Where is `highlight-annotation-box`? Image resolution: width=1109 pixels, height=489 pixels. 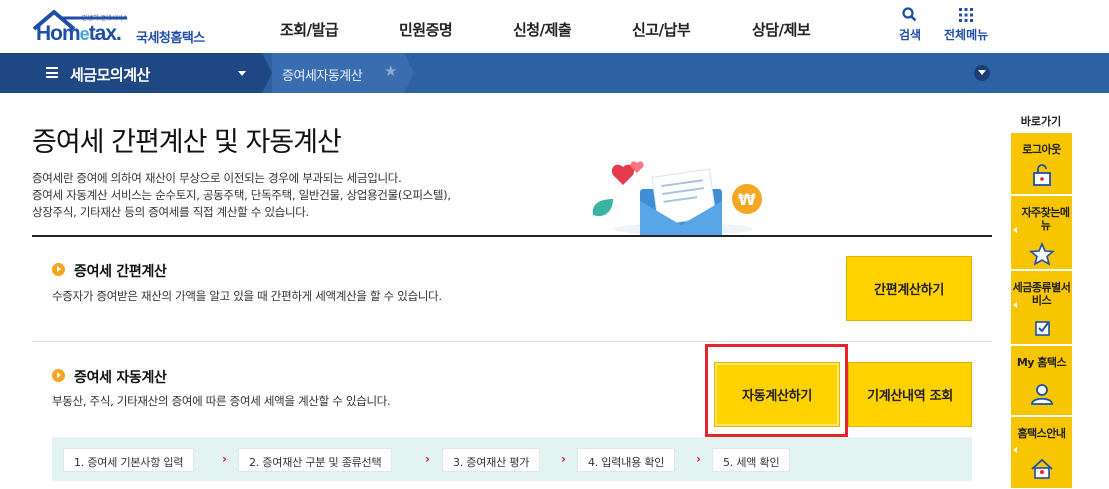 highlight-annotation-box is located at coordinates (776, 390).